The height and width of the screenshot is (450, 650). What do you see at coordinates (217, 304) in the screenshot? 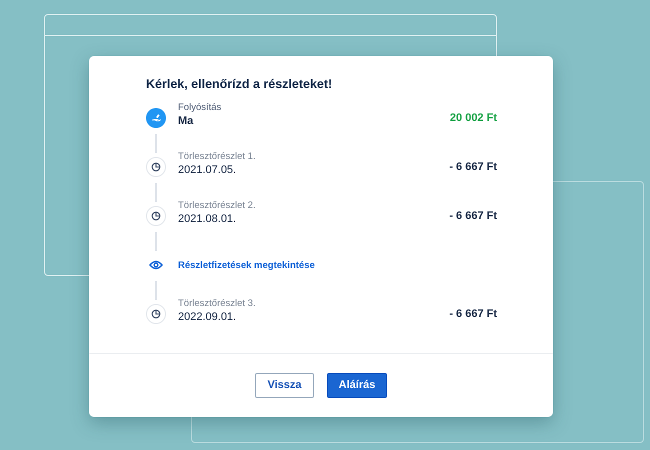
I see `item-label: Törlesztőrészlet 3.` at bounding box center [217, 304].